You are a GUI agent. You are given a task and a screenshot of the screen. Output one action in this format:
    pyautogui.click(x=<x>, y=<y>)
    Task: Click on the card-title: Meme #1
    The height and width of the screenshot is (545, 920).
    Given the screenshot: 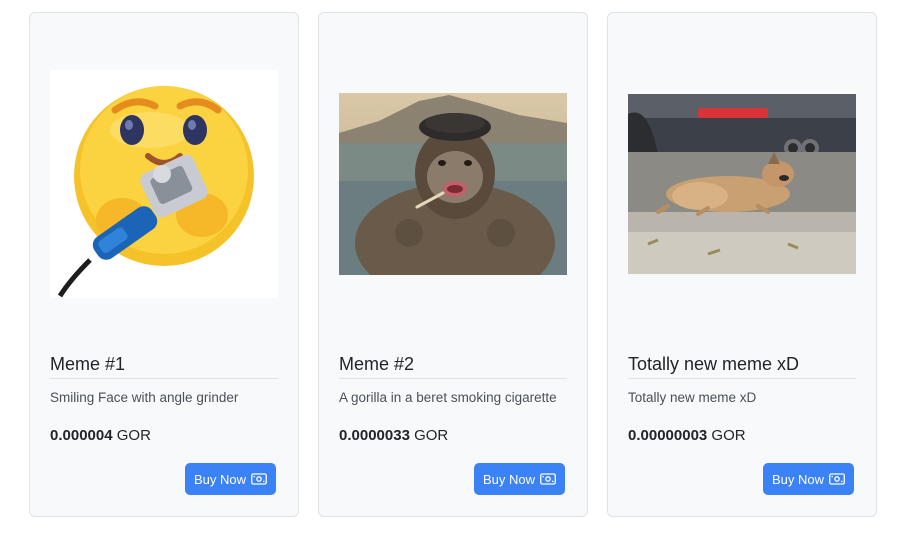 What is the action you would take?
    pyautogui.click(x=164, y=366)
    